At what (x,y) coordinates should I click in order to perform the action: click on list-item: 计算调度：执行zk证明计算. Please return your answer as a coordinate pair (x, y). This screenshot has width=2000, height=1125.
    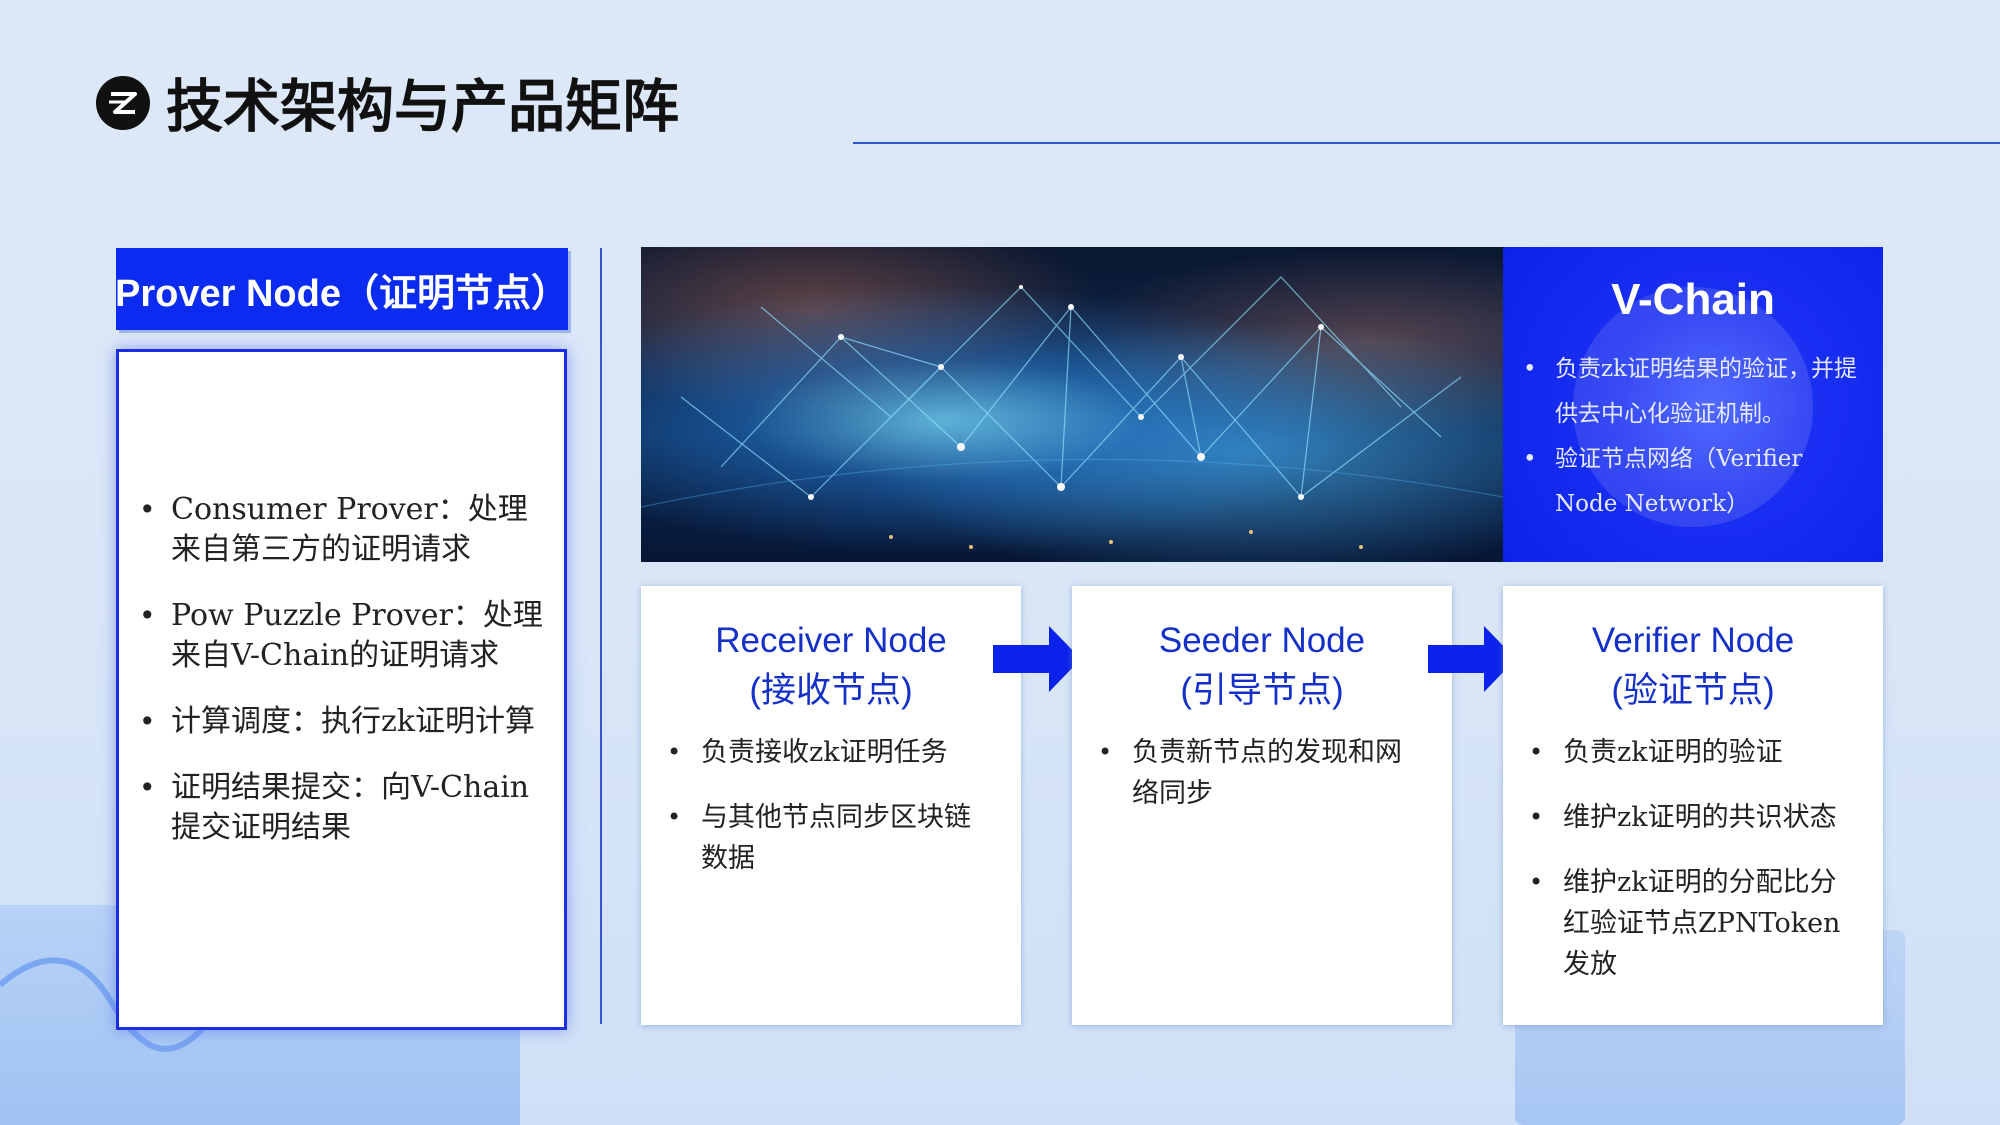
    Looking at the image, I should click on (346, 722).